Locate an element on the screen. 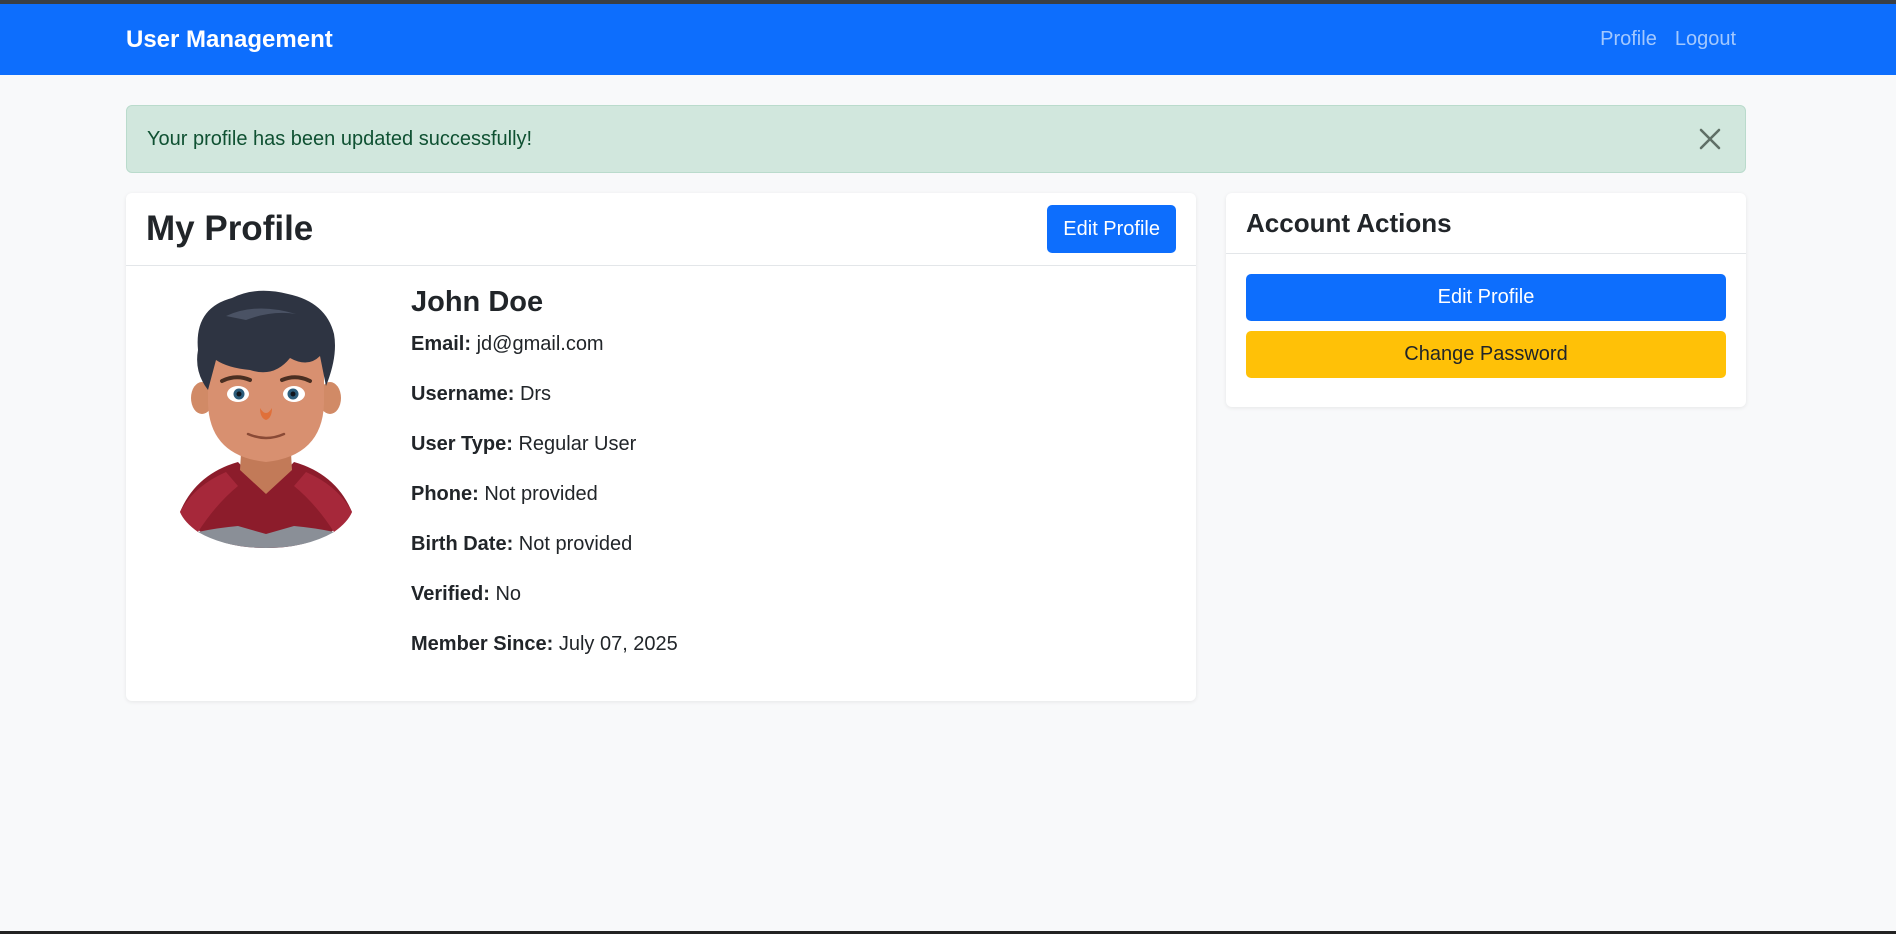  user-full-name: John Doe is located at coordinates (477, 302).